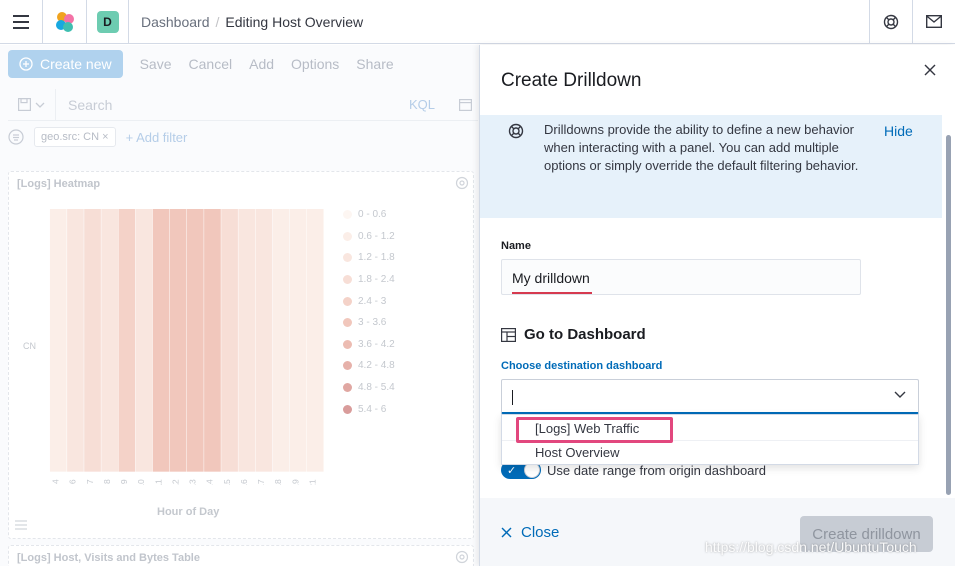 This screenshot has height=566, width=955. What do you see at coordinates (244, 482) in the screenshot?
I see `x-tick-label: 16` at bounding box center [244, 482].